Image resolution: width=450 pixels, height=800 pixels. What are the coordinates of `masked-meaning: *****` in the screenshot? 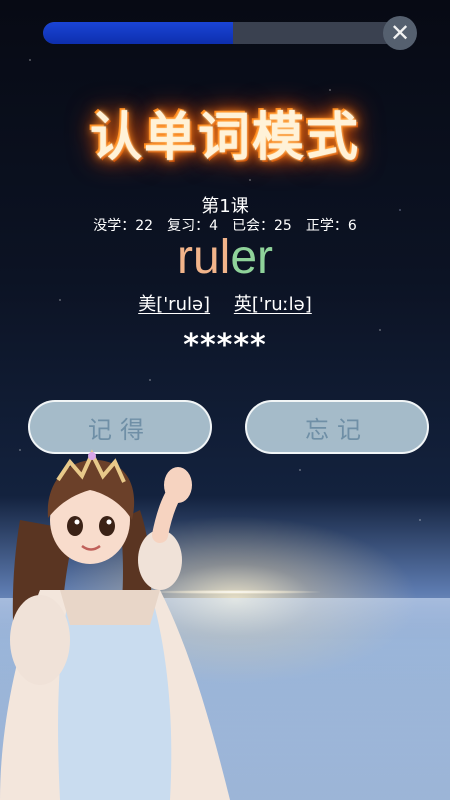 It's located at (225, 345).